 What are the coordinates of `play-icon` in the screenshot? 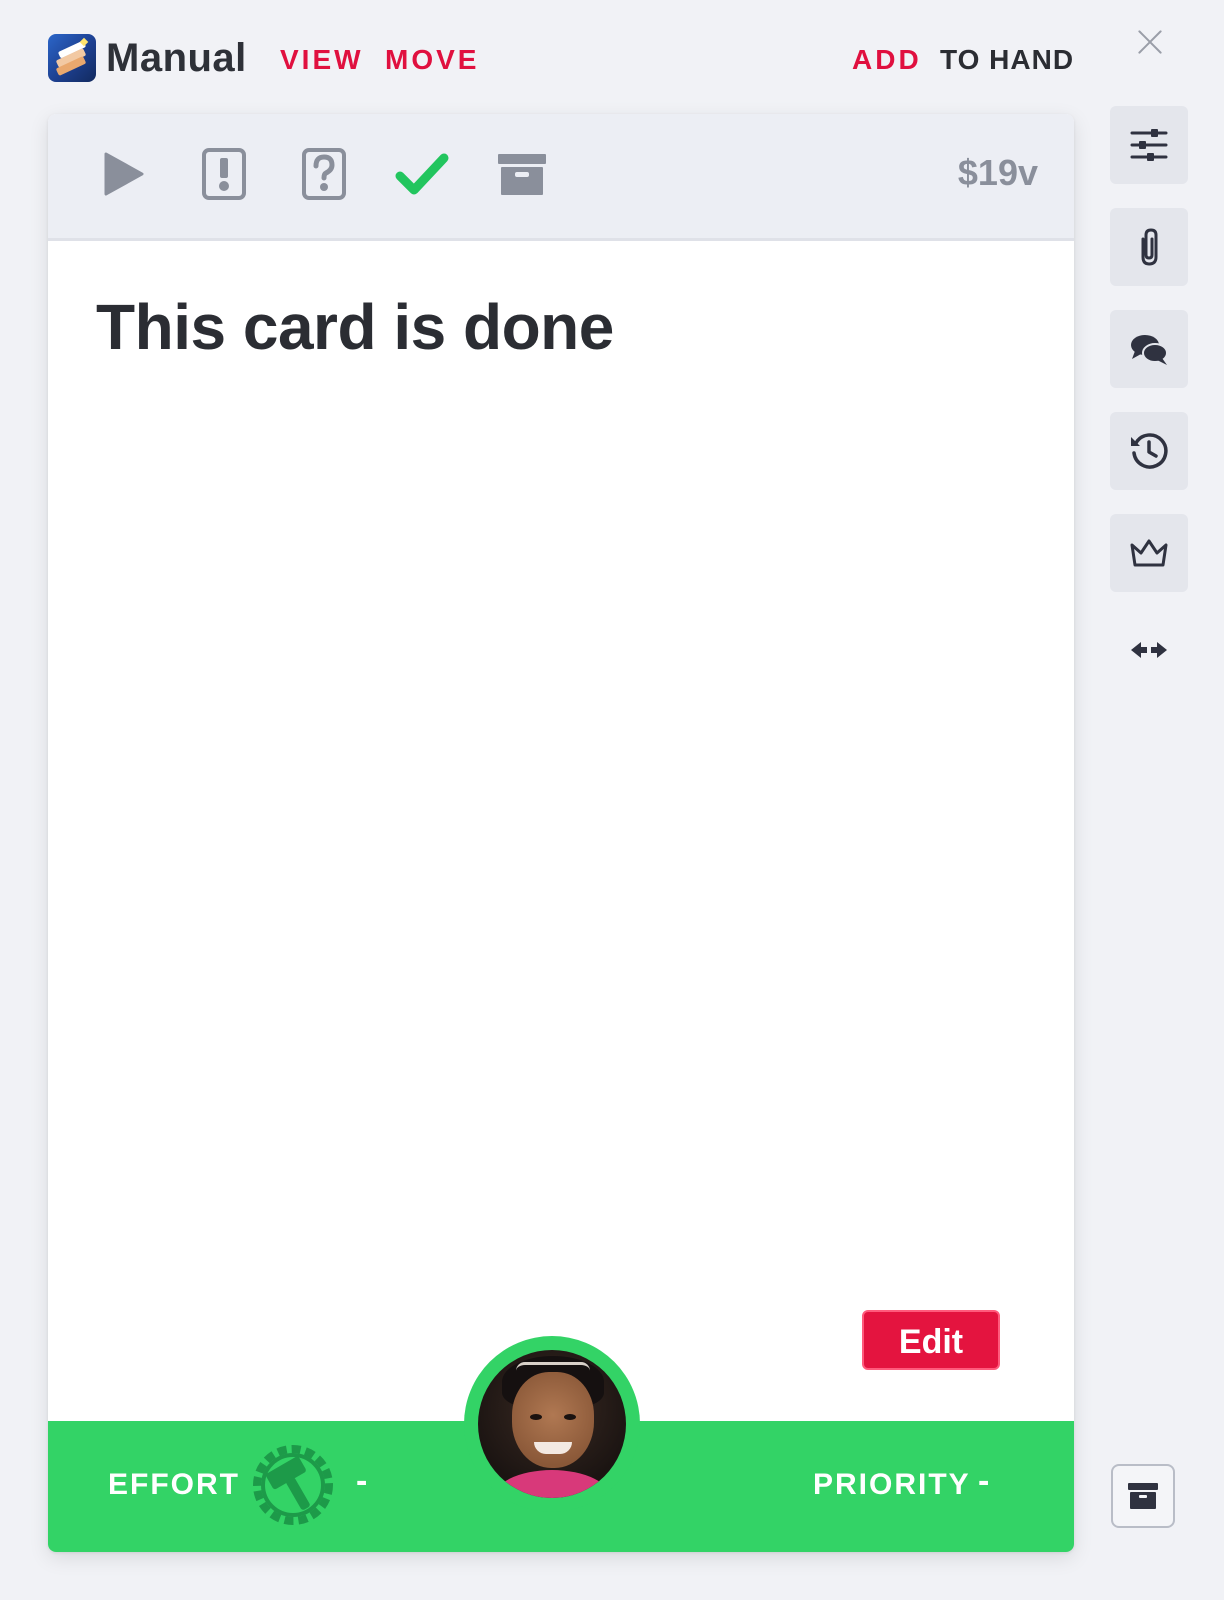 It's located at (124, 174).